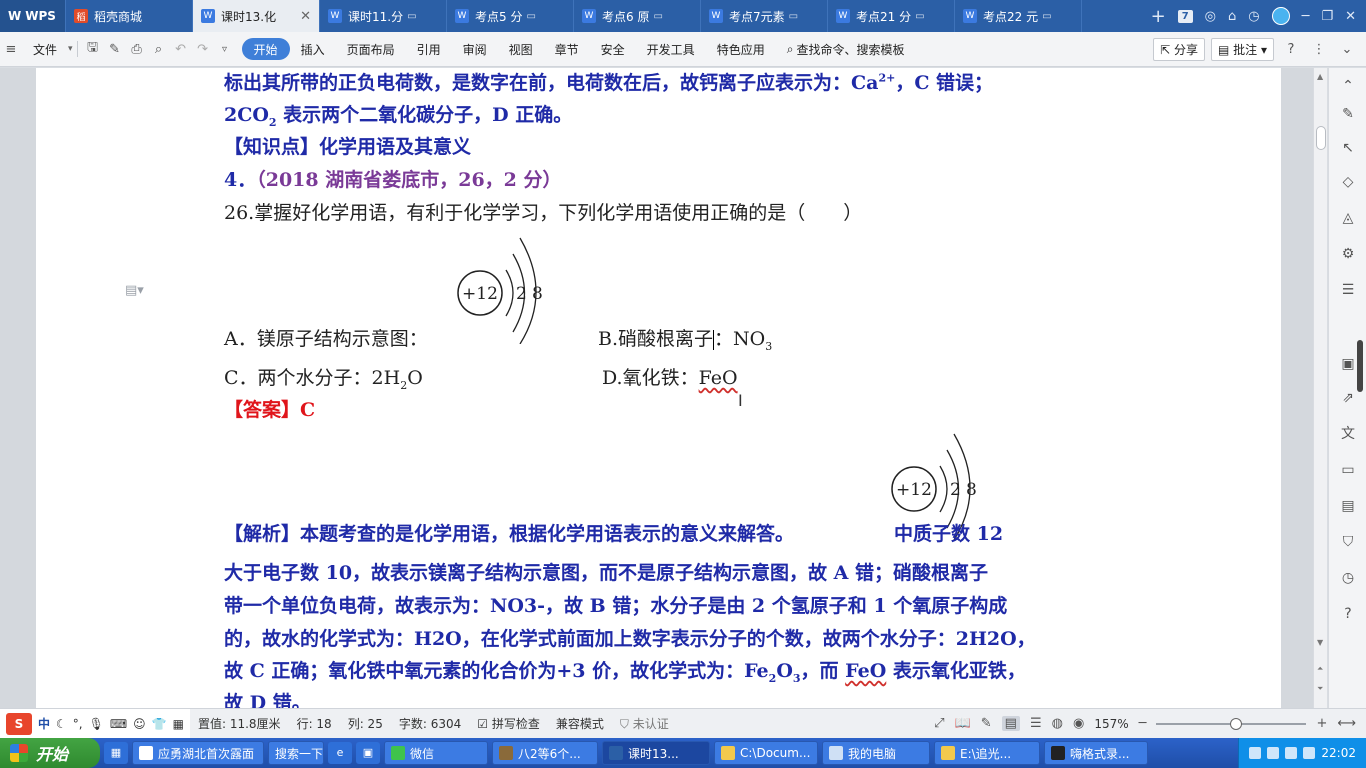  I want to click on network-icon, so click(1309, 753).